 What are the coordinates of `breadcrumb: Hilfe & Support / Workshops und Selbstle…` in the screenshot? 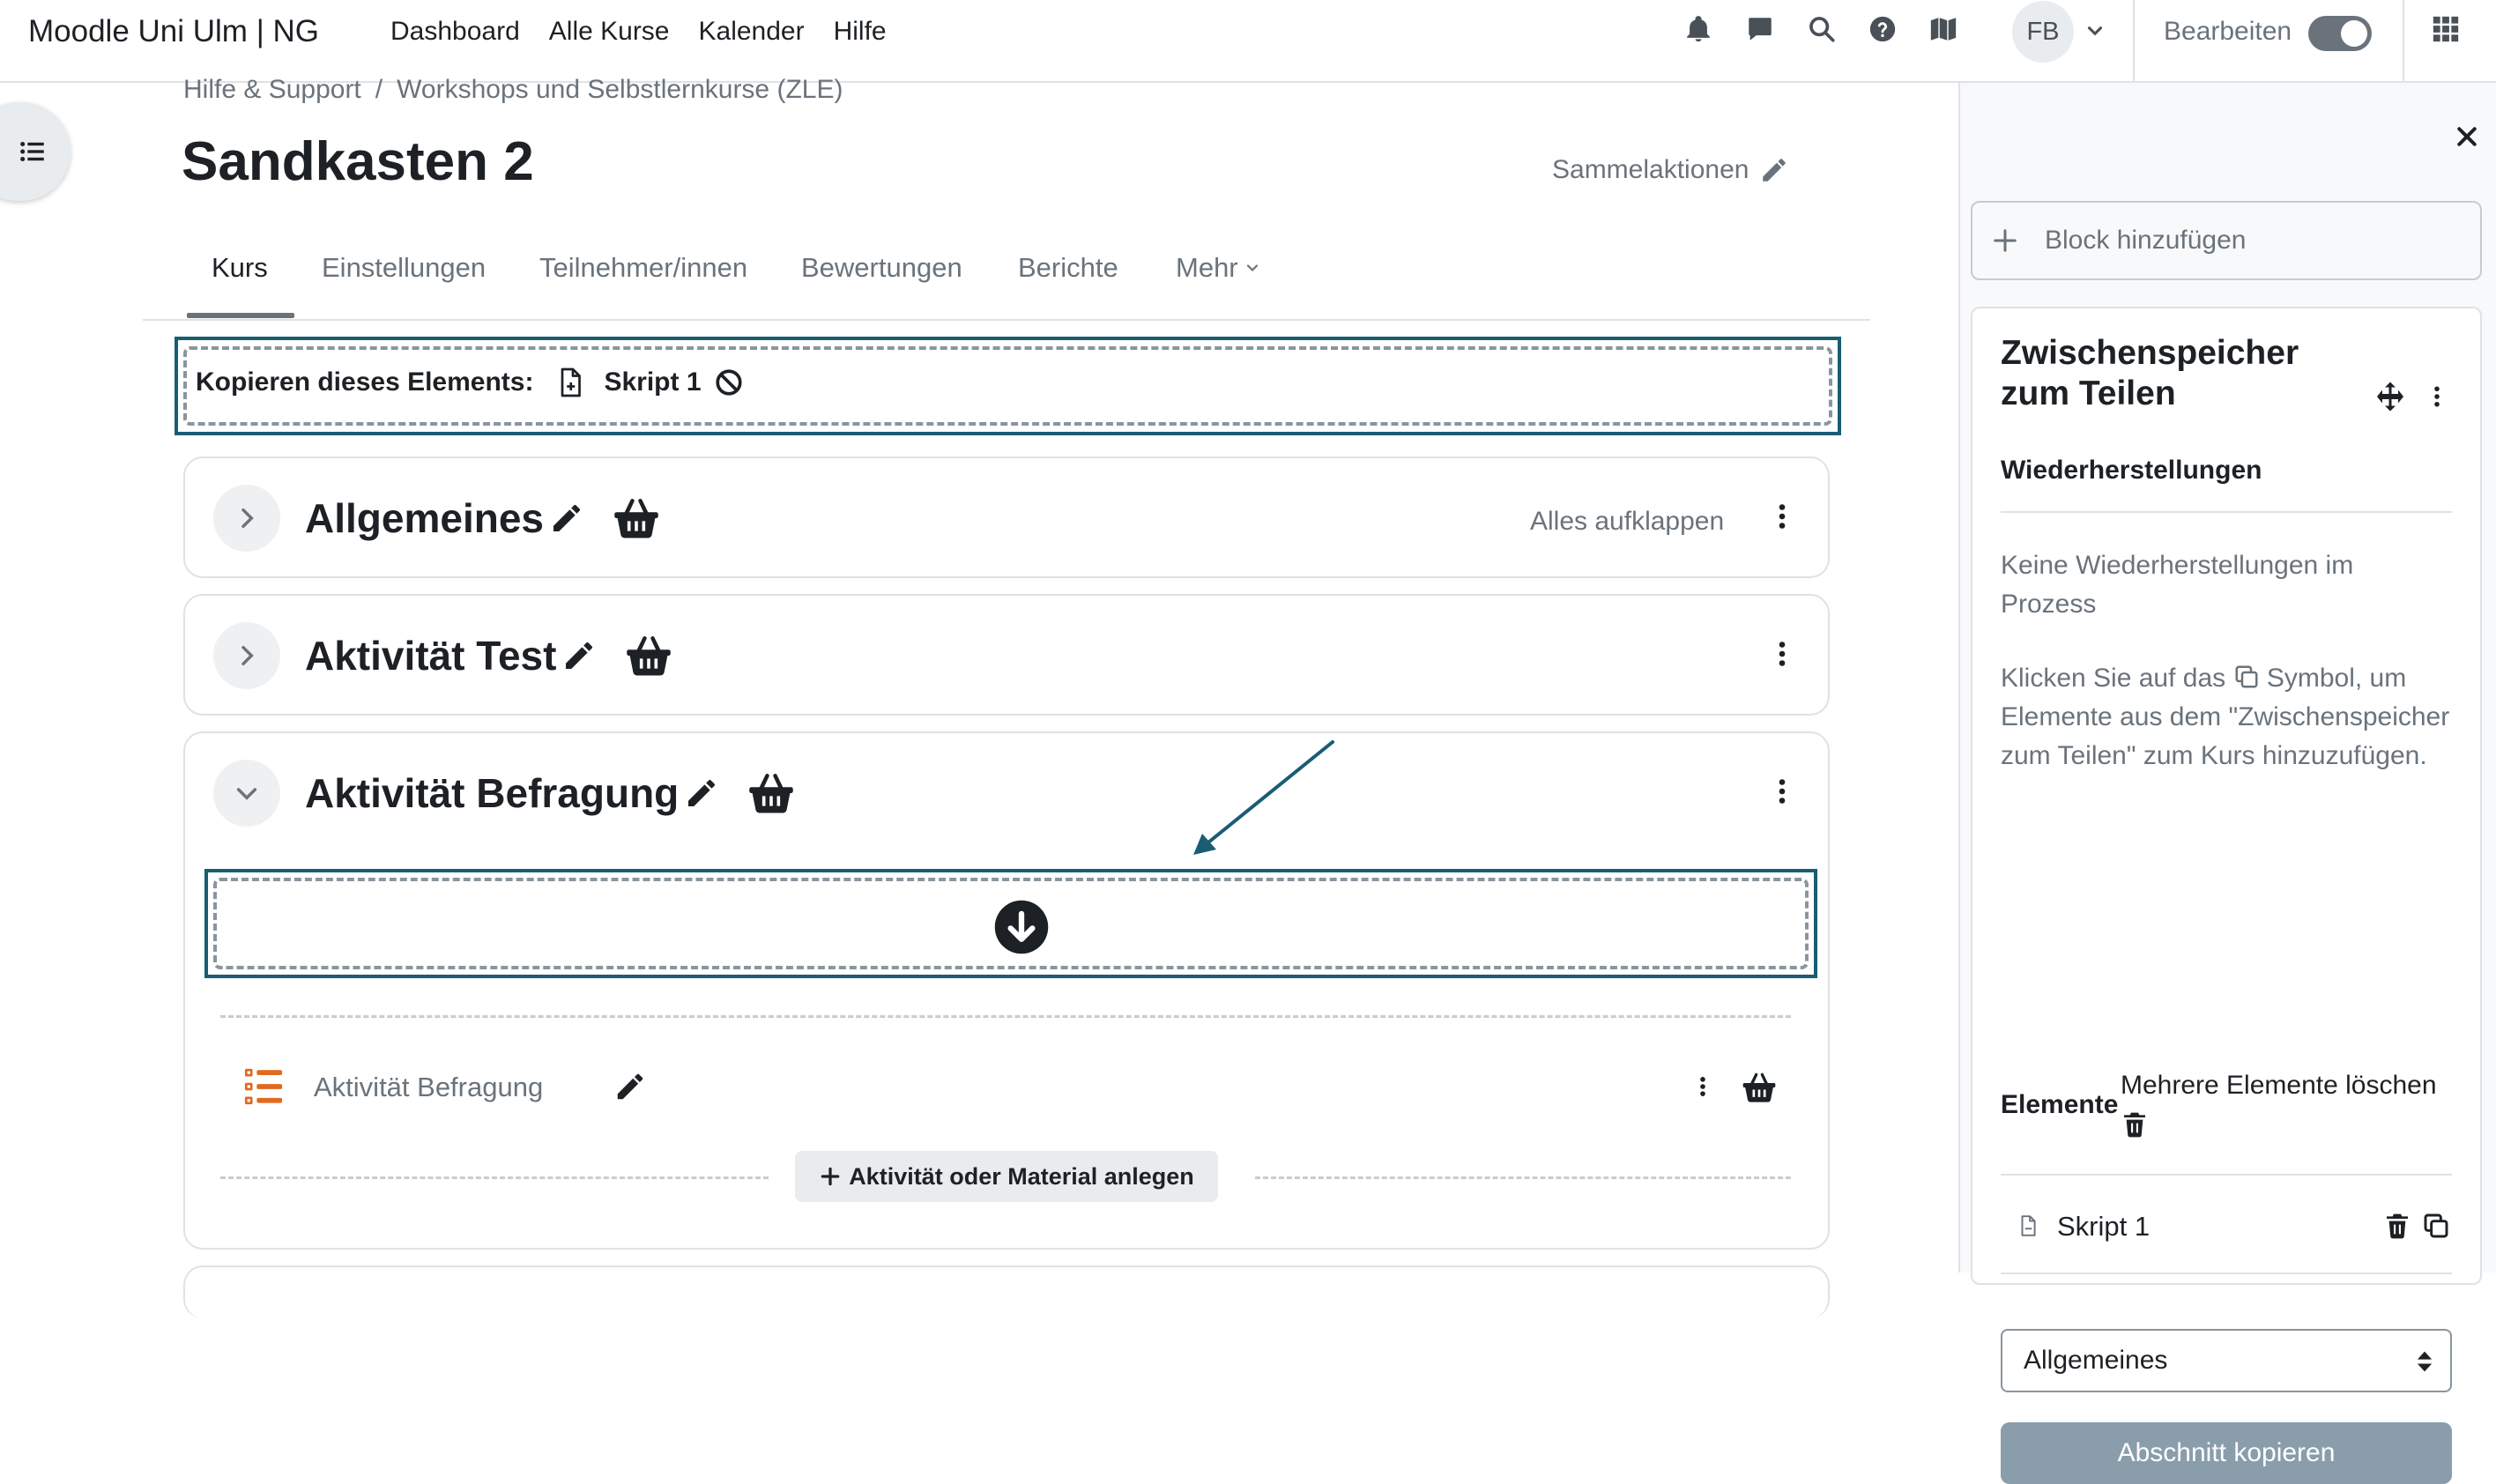 It's located at (513, 90).